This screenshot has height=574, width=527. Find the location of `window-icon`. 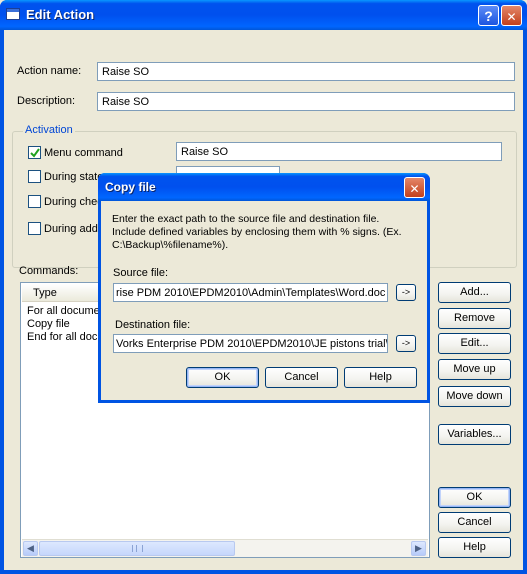

window-icon is located at coordinates (13, 14).